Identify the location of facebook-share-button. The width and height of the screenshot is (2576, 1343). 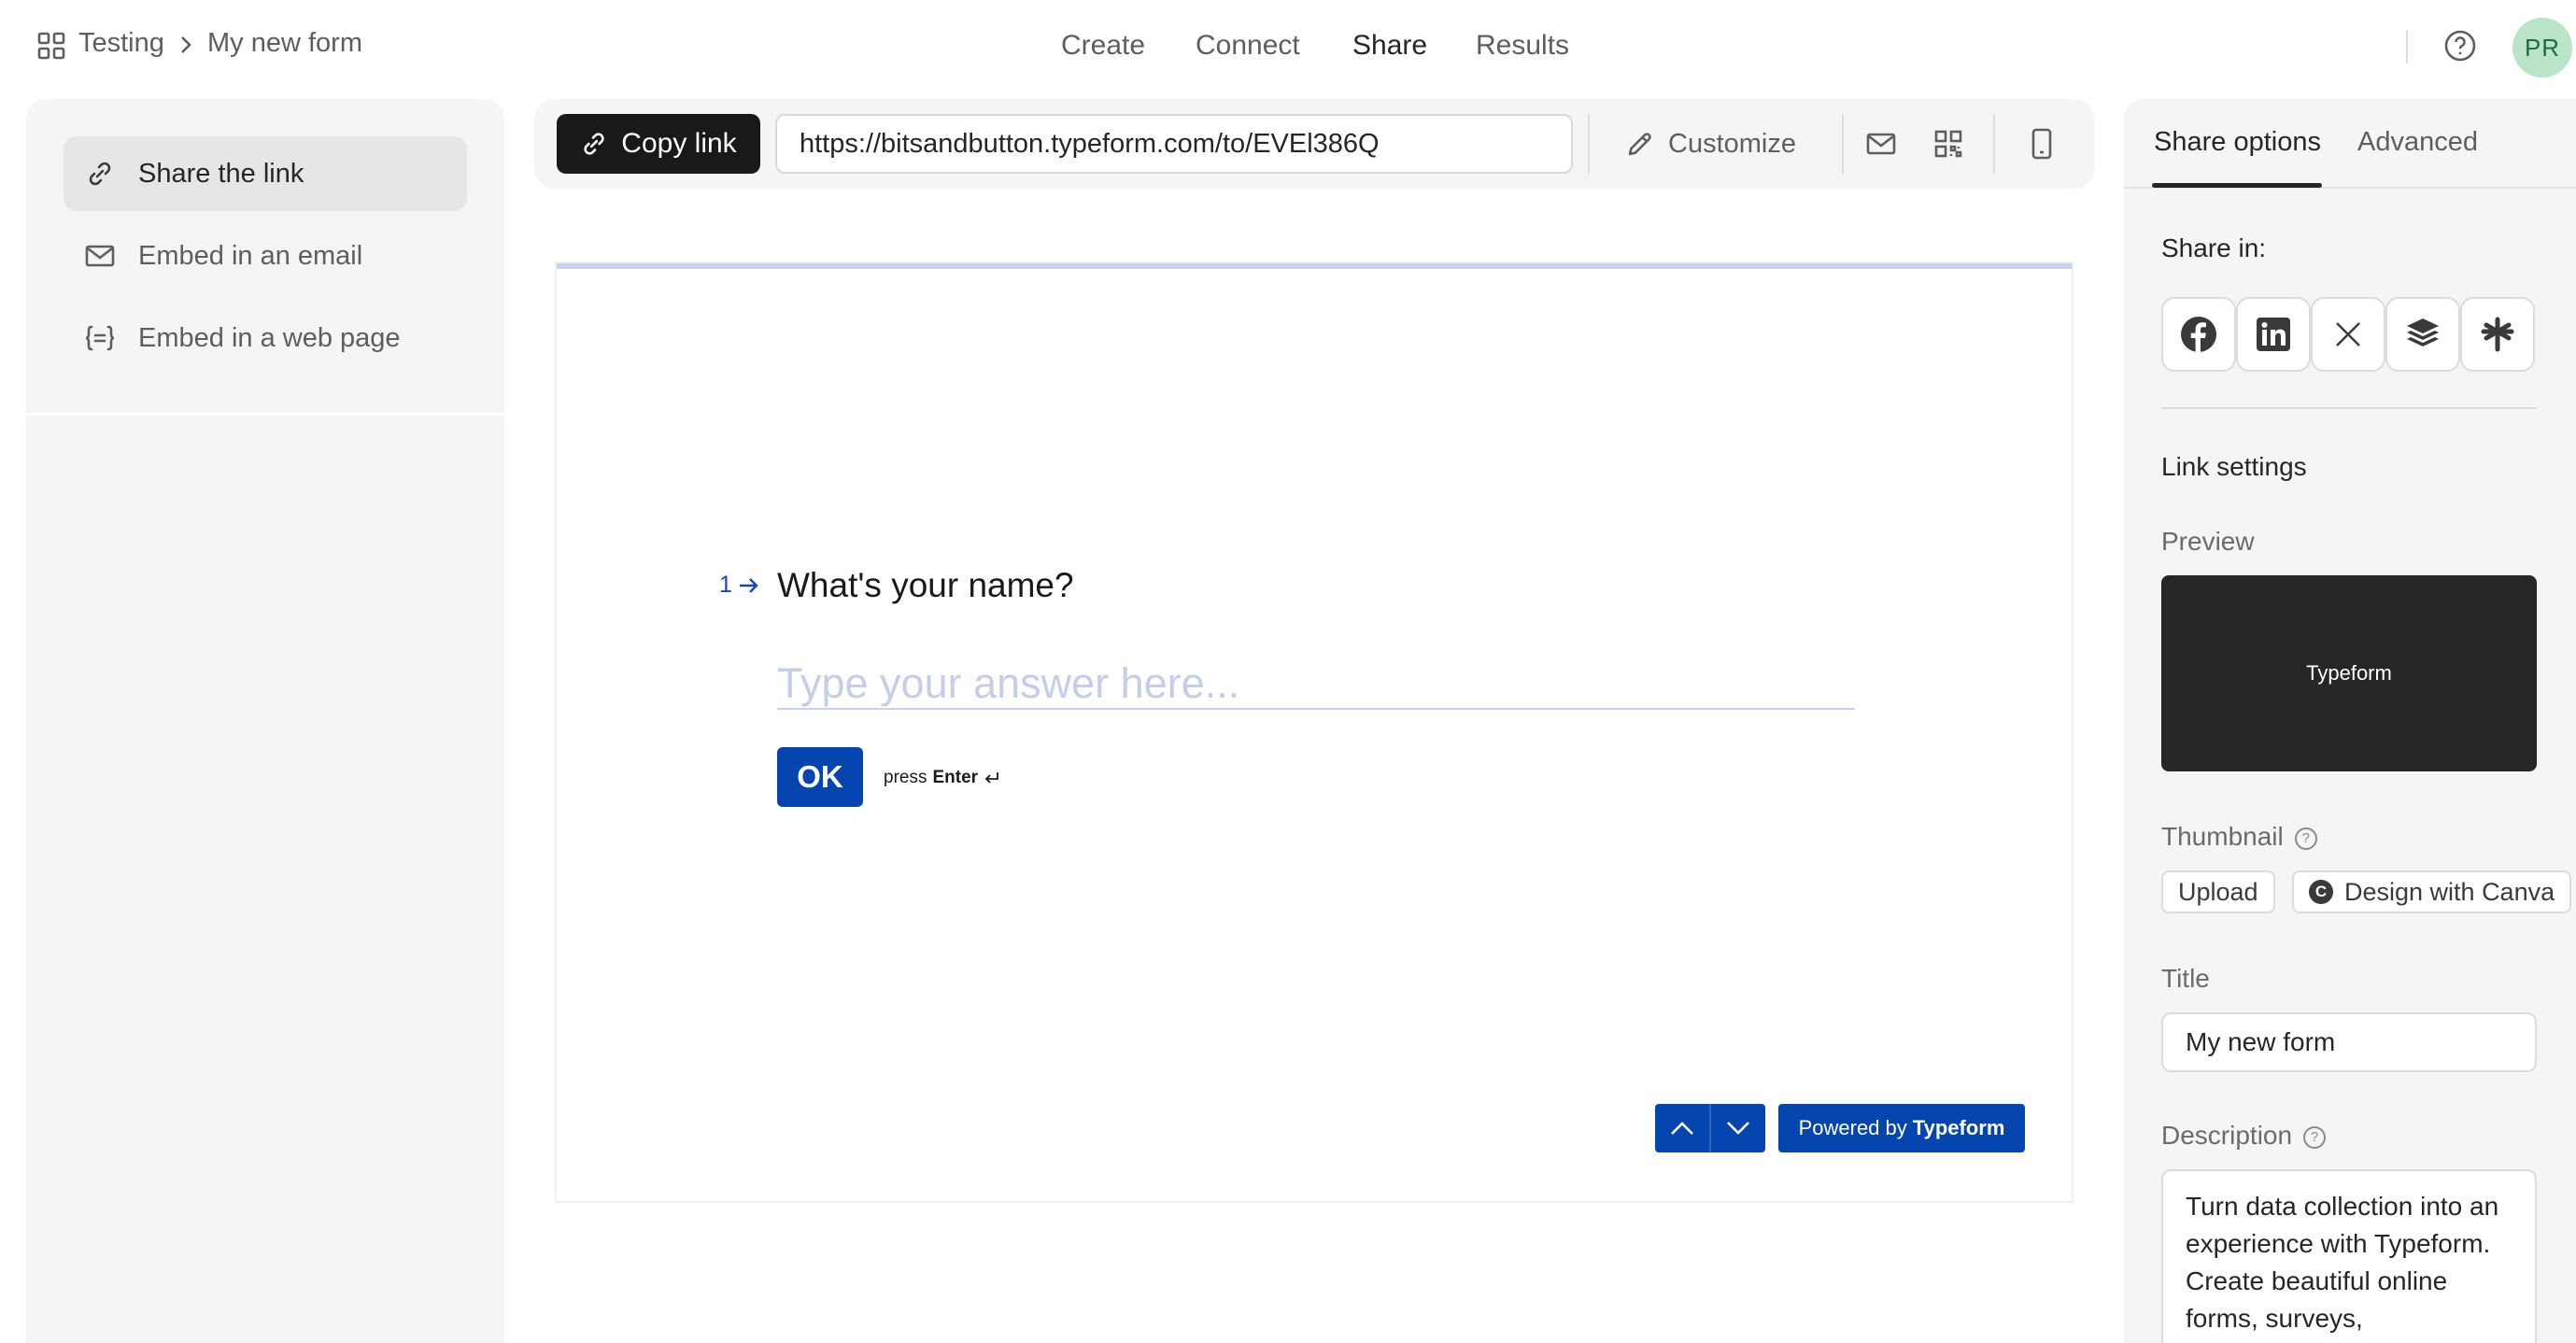
(2198, 334).